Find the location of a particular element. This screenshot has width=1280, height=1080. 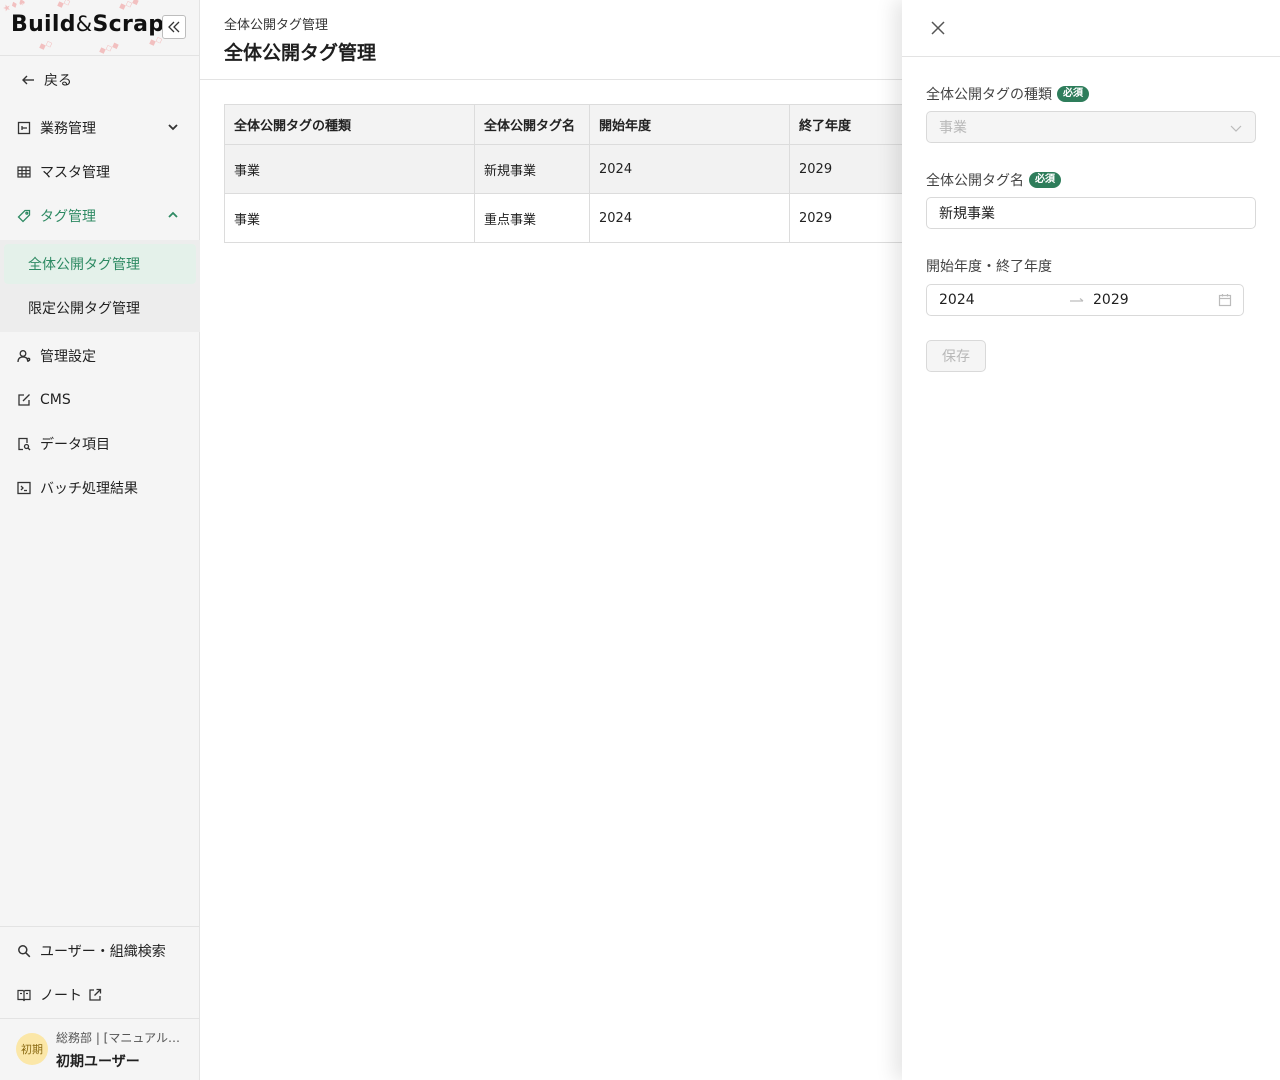

sidebar-item-user-search: ユーザー・組織検索 is located at coordinates (100, 951).